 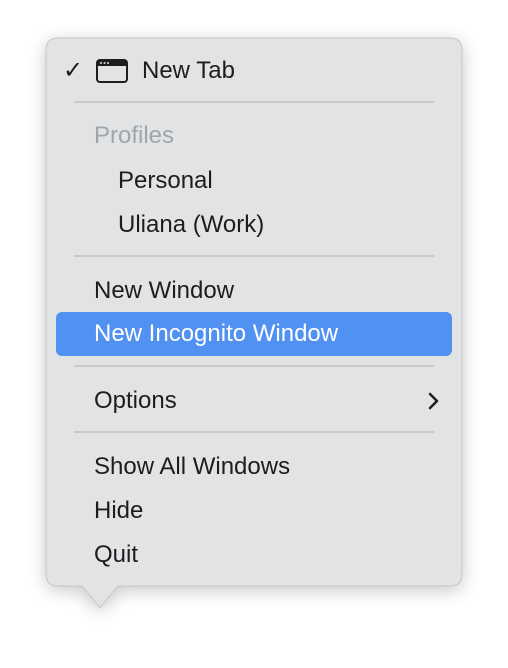 I want to click on menu-item-label: Uliana (Work), so click(x=191, y=224).